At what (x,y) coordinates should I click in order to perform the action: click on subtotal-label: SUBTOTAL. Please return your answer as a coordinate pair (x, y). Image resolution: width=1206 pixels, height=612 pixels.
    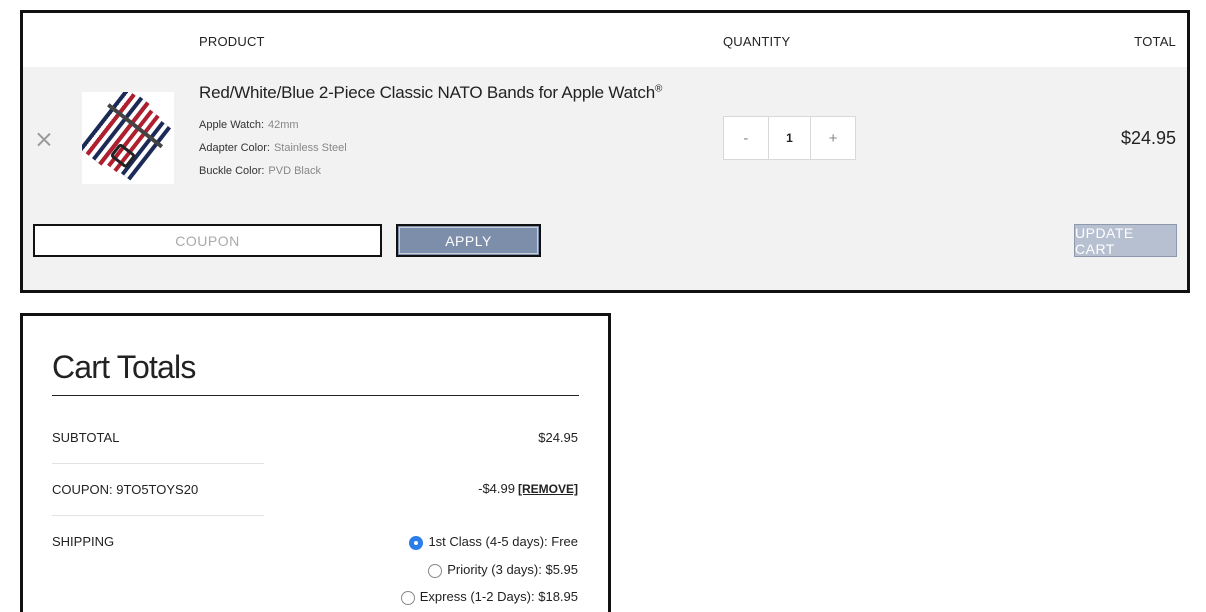
    Looking at the image, I should click on (86, 437).